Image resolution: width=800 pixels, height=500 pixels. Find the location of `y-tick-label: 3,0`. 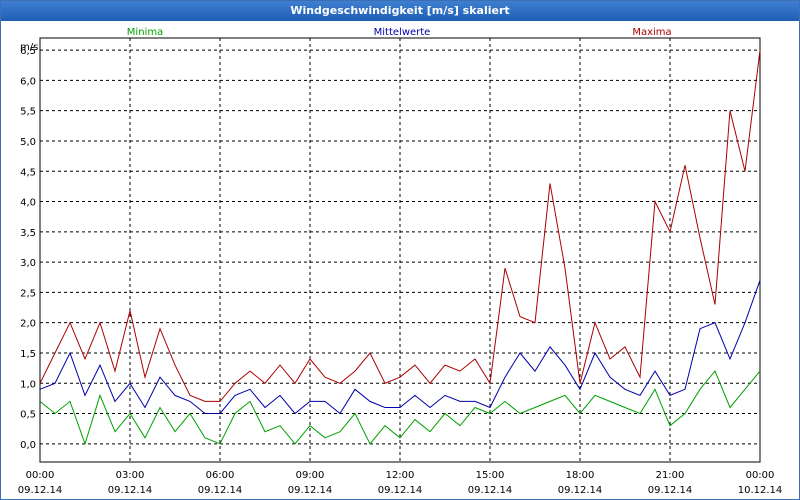

y-tick-label: 3,0 is located at coordinates (28, 263).